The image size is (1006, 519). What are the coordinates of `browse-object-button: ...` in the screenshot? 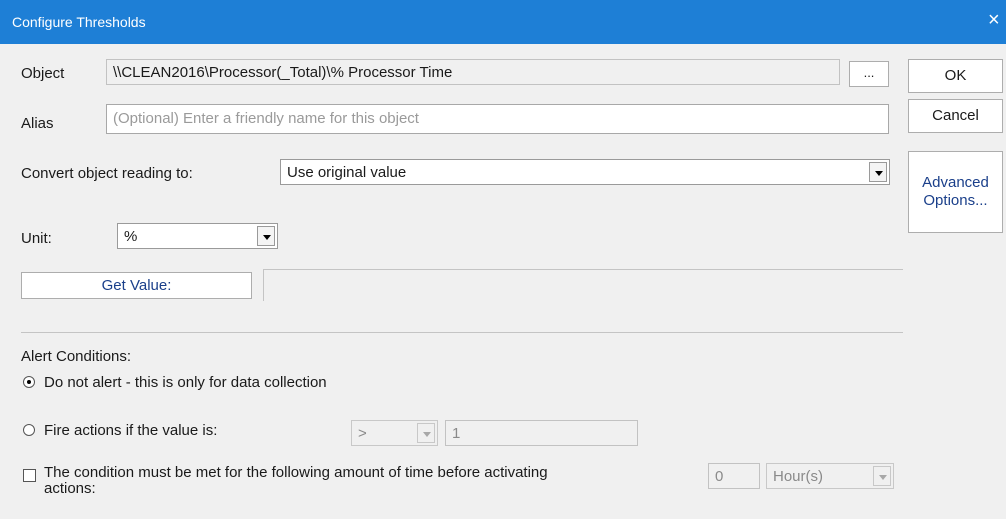 It's located at (869, 74).